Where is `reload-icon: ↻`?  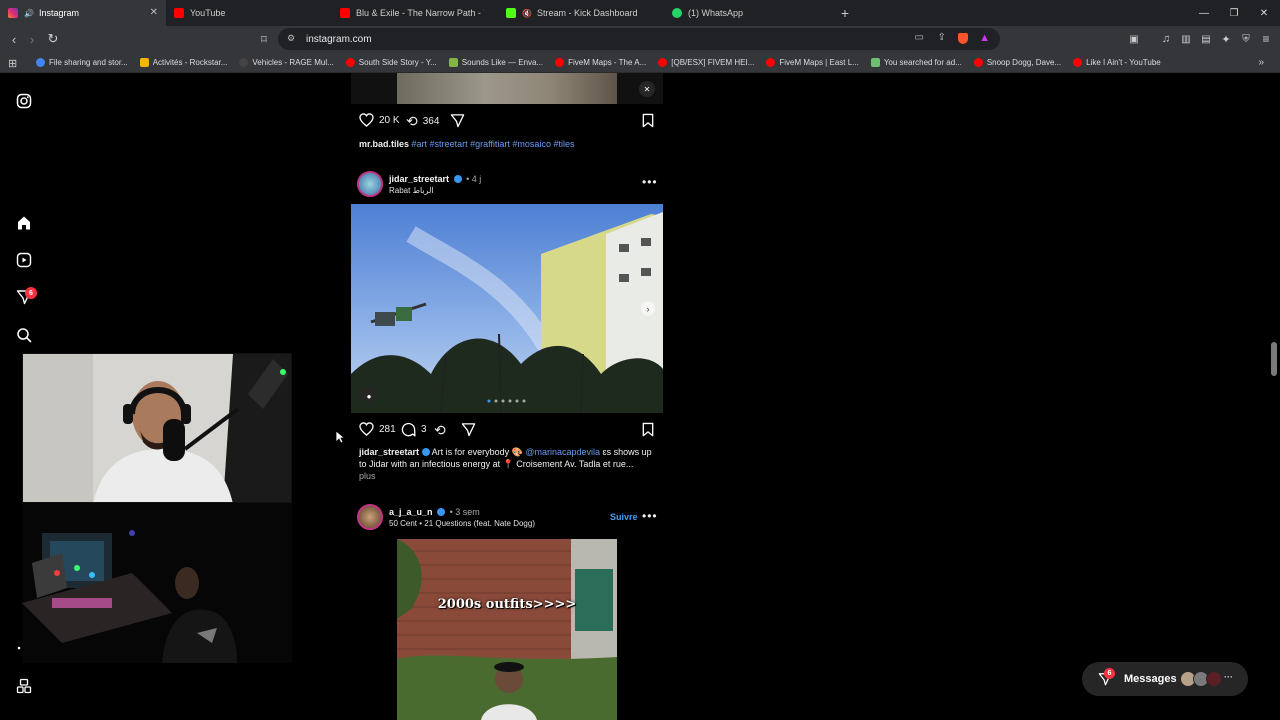
reload-icon: ↻ is located at coordinates (53, 39).